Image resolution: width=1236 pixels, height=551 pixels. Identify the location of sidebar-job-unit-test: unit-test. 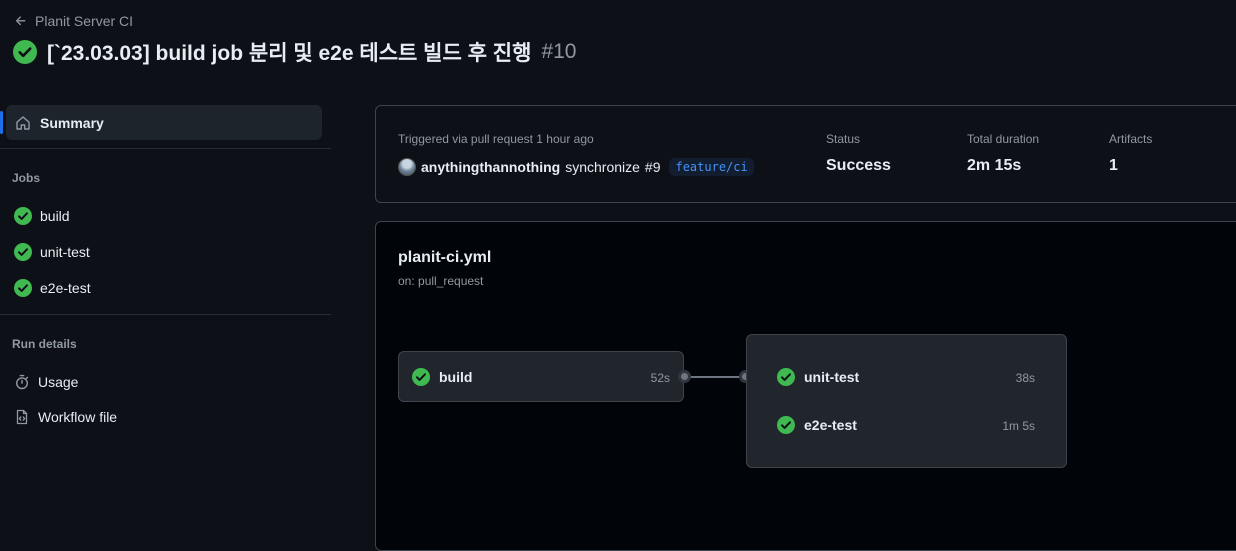
(164, 252).